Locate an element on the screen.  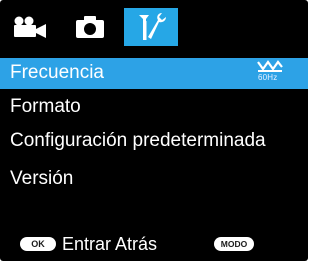
menu-item-label: Frecuencia is located at coordinates (57, 72).